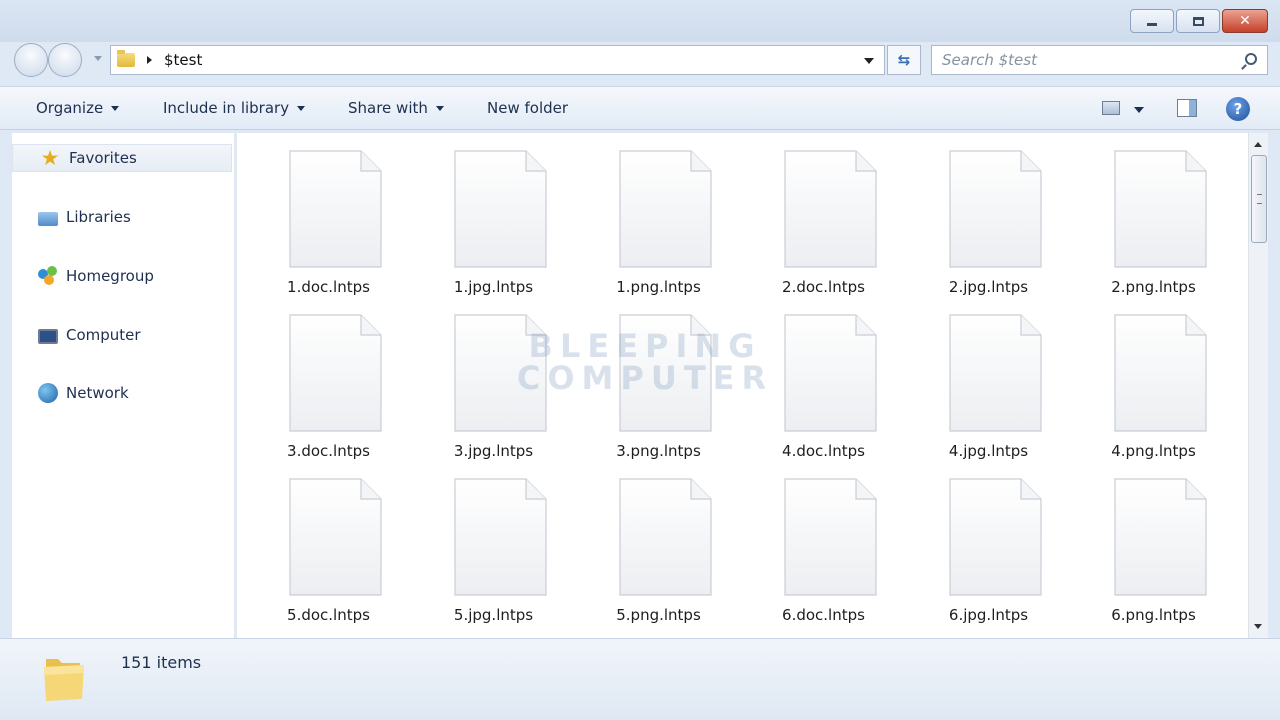  Describe the element at coordinates (1153, 287) in the screenshot. I see `file-name: 2.png.lntps` at that location.